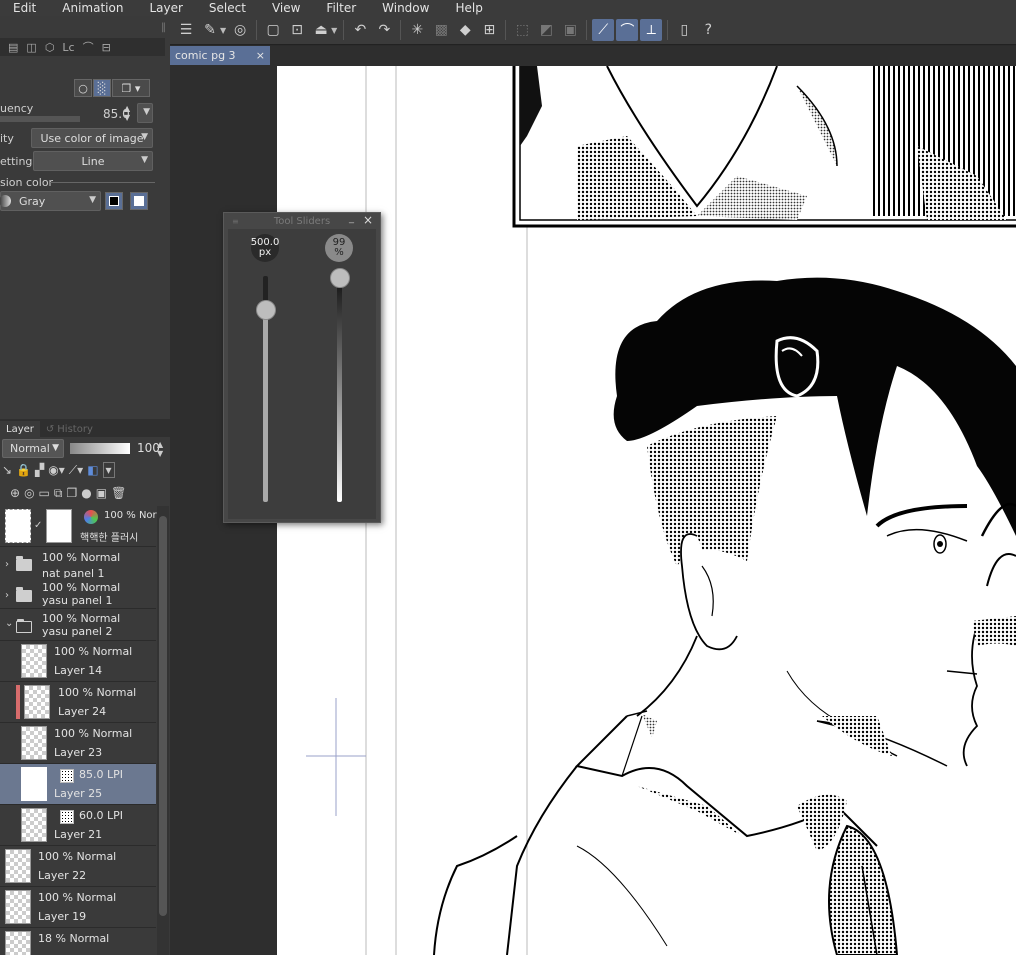 This screenshot has width=1016, height=955. Describe the element at coordinates (68, 47) in the screenshot. I see `tab-partial-label: Lc` at that location.